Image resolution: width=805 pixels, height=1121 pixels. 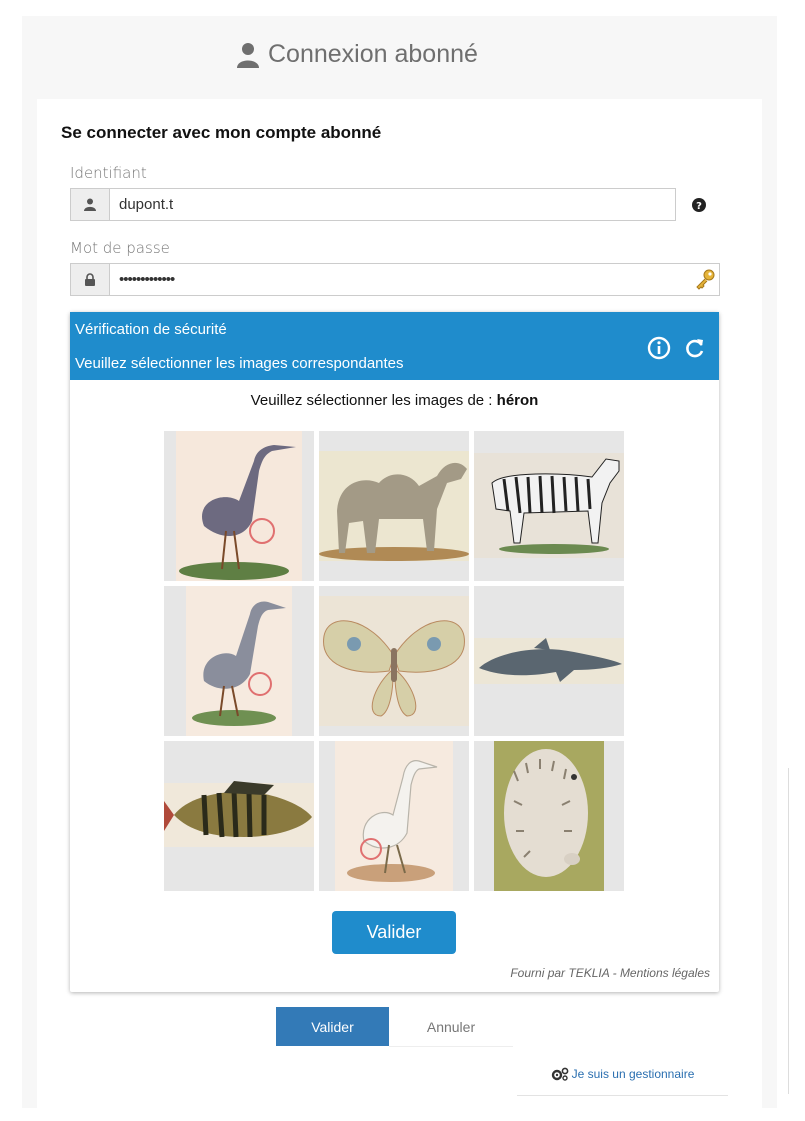 I want to click on moth-image, so click(x=394, y=661).